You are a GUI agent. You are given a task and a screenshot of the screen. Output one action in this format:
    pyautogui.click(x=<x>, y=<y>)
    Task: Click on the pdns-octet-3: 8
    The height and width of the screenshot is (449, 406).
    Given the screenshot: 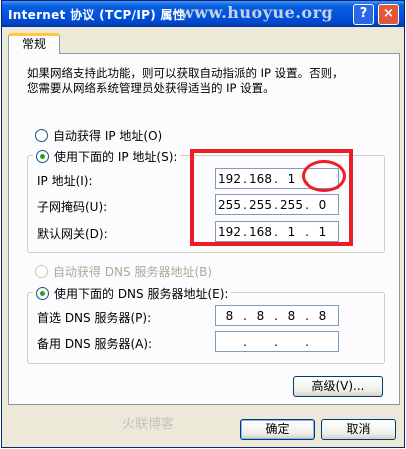 What is the action you would take?
    pyautogui.click(x=291, y=315)
    